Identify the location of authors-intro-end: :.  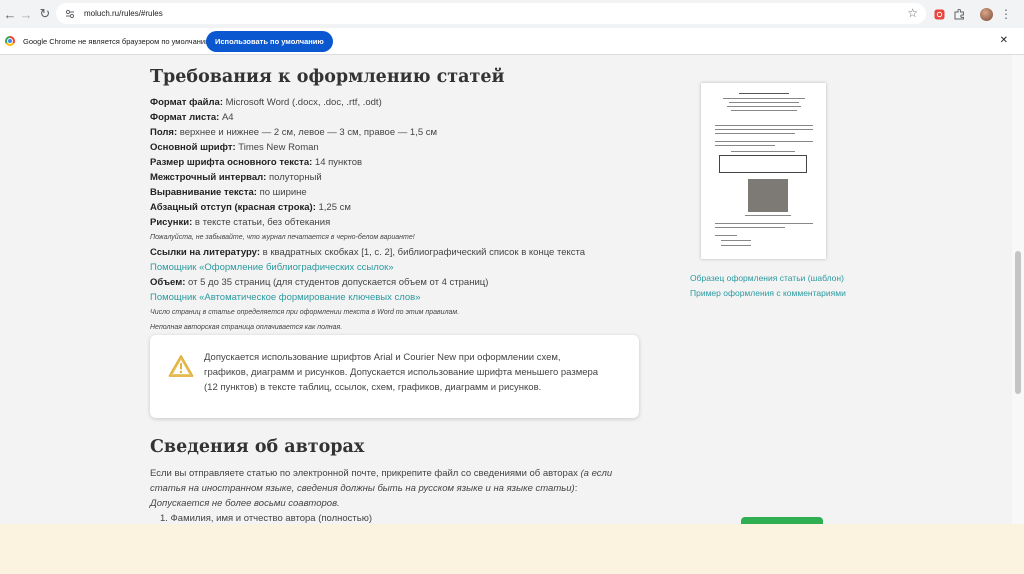
(576, 488).